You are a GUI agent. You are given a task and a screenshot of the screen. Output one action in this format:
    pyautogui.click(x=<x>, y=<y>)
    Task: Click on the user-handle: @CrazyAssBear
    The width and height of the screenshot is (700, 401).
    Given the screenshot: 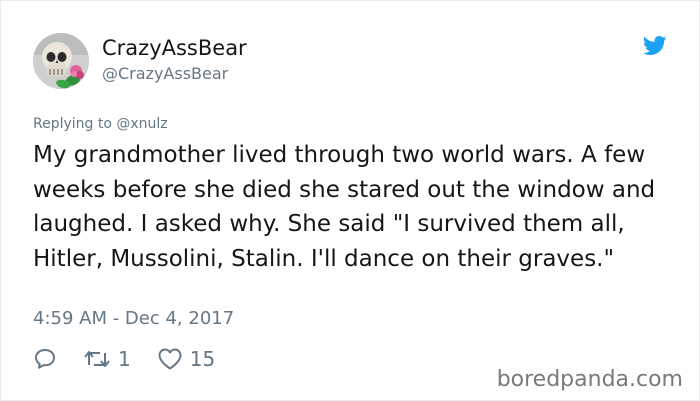 What is the action you would take?
    pyautogui.click(x=165, y=73)
    